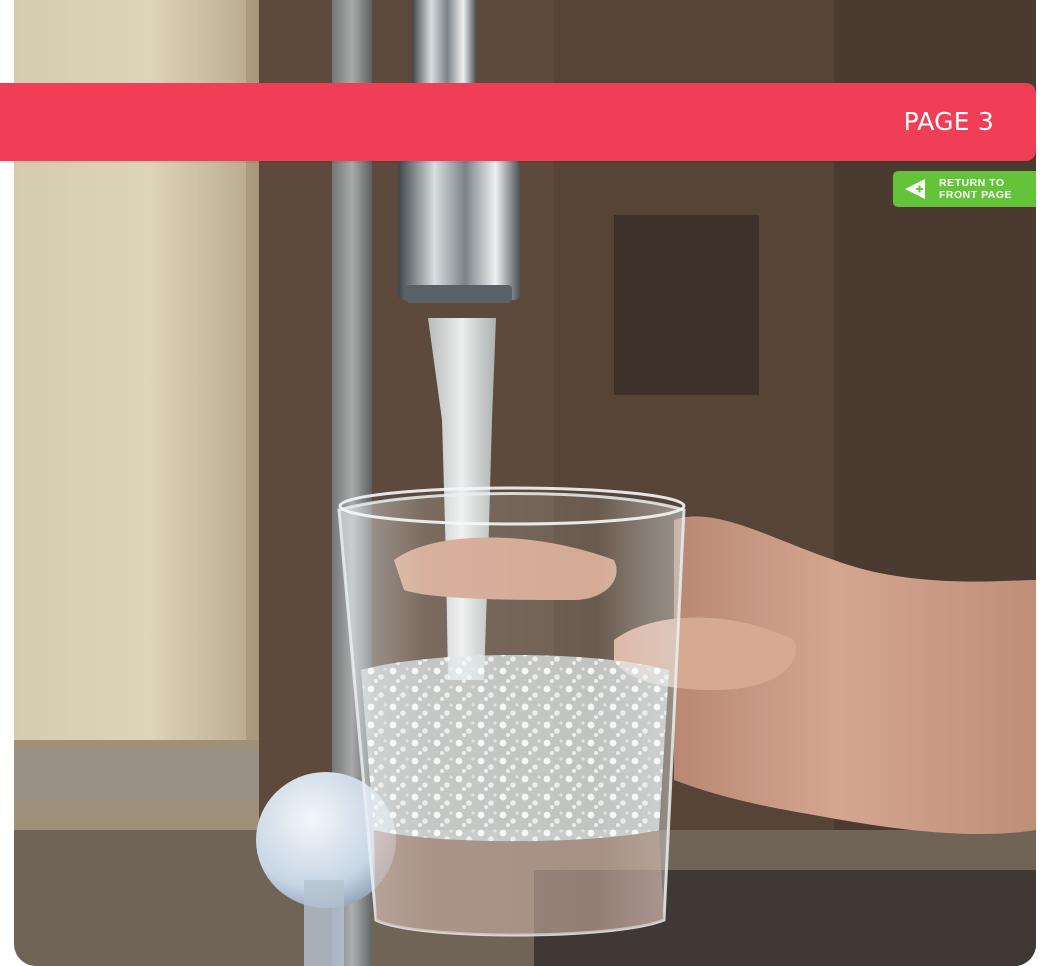 The image size is (1047, 966). I want to click on return-label-line-2: FRONT PAGE, so click(976, 195).